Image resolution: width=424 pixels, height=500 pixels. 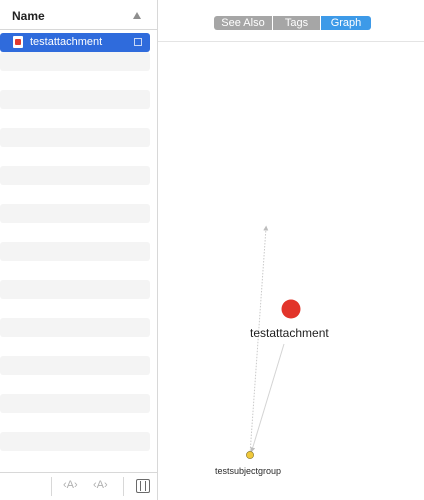 I want to click on inspector-toolbar: See Also Tags Graph, so click(x=291, y=21).